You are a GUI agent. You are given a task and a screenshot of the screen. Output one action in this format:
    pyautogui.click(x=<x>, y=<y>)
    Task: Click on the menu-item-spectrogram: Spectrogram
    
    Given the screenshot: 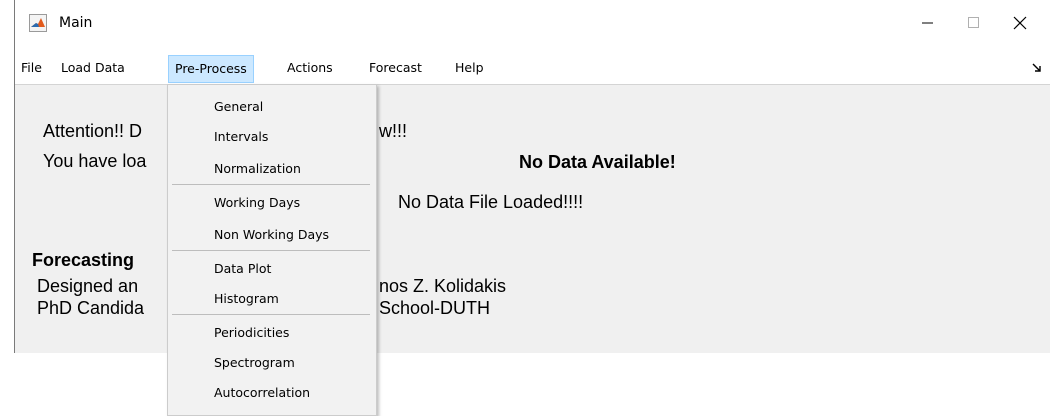 What is the action you would take?
    pyautogui.click(x=254, y=363)
    